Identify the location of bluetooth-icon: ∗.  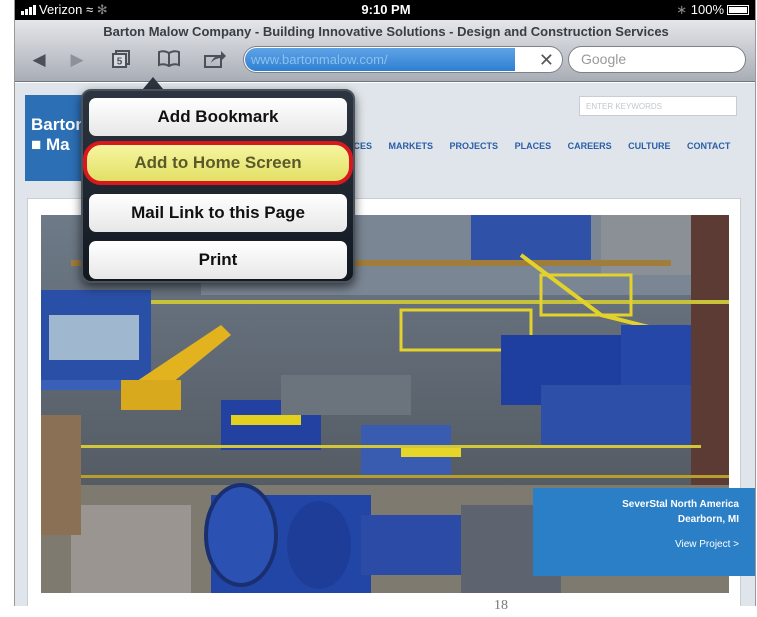
(682, 9).